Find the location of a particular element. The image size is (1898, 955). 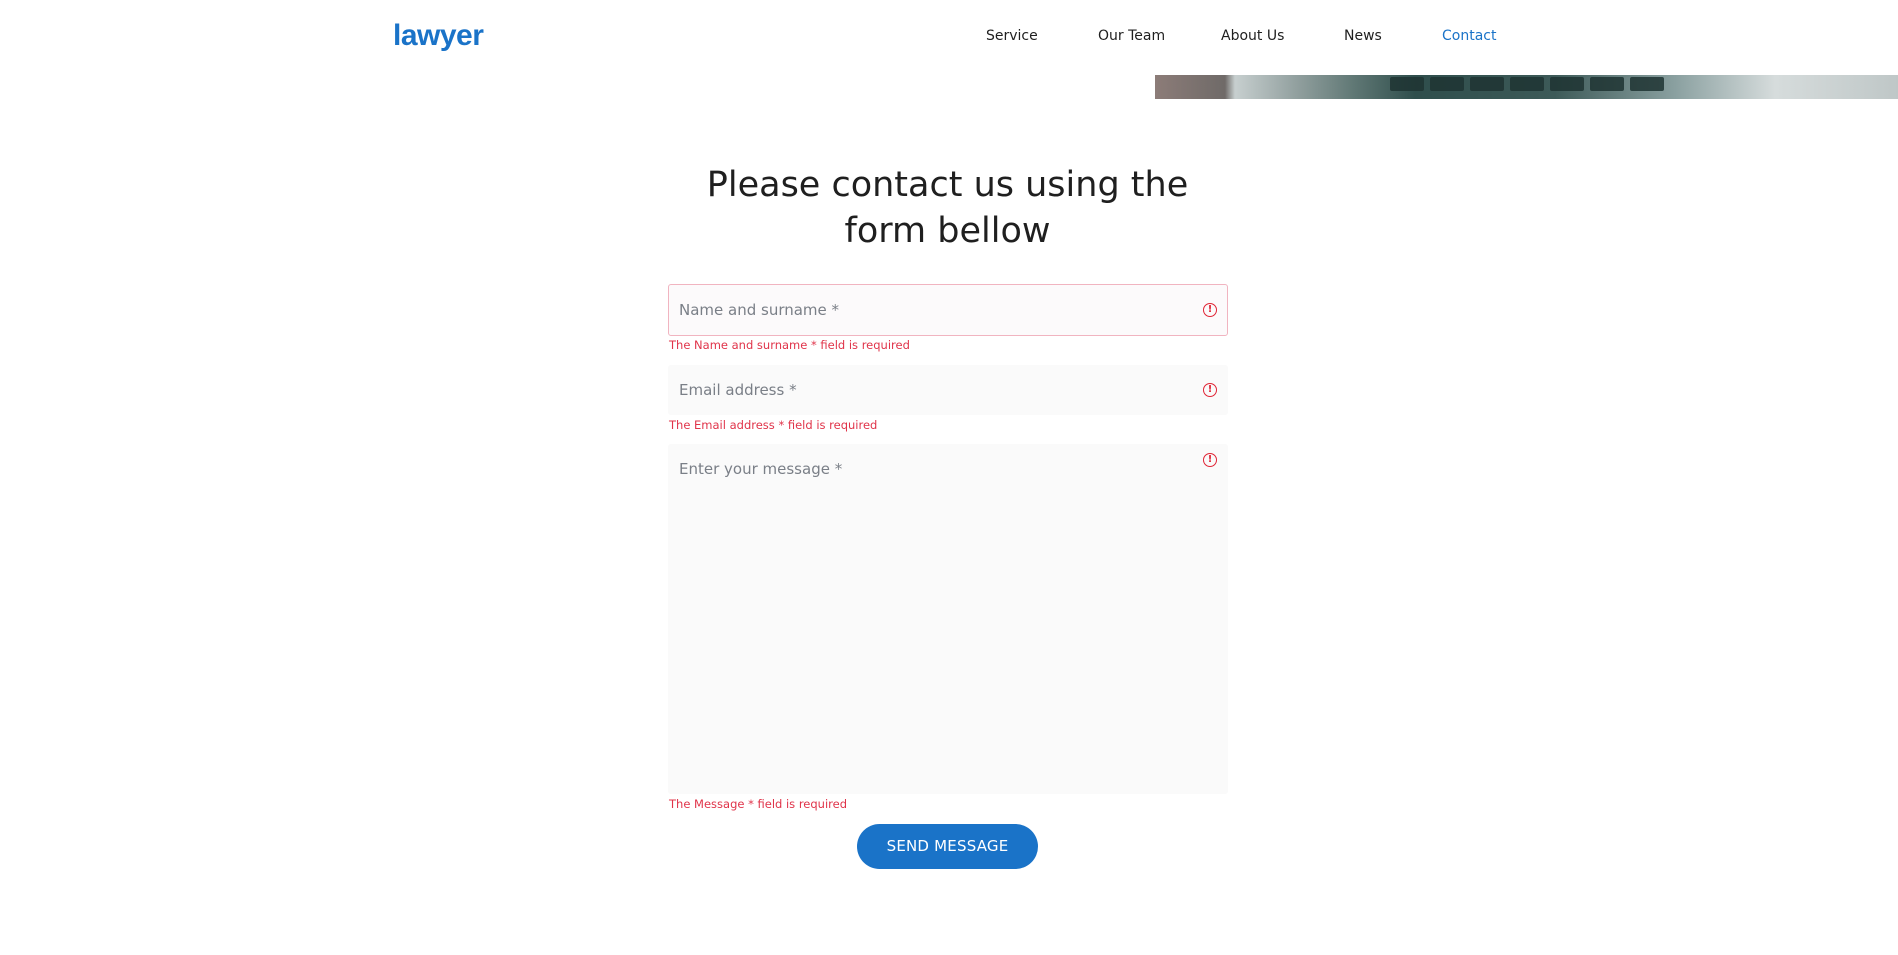

message-field-placeholder: Enter your message * is located at coordinates (761, 469).